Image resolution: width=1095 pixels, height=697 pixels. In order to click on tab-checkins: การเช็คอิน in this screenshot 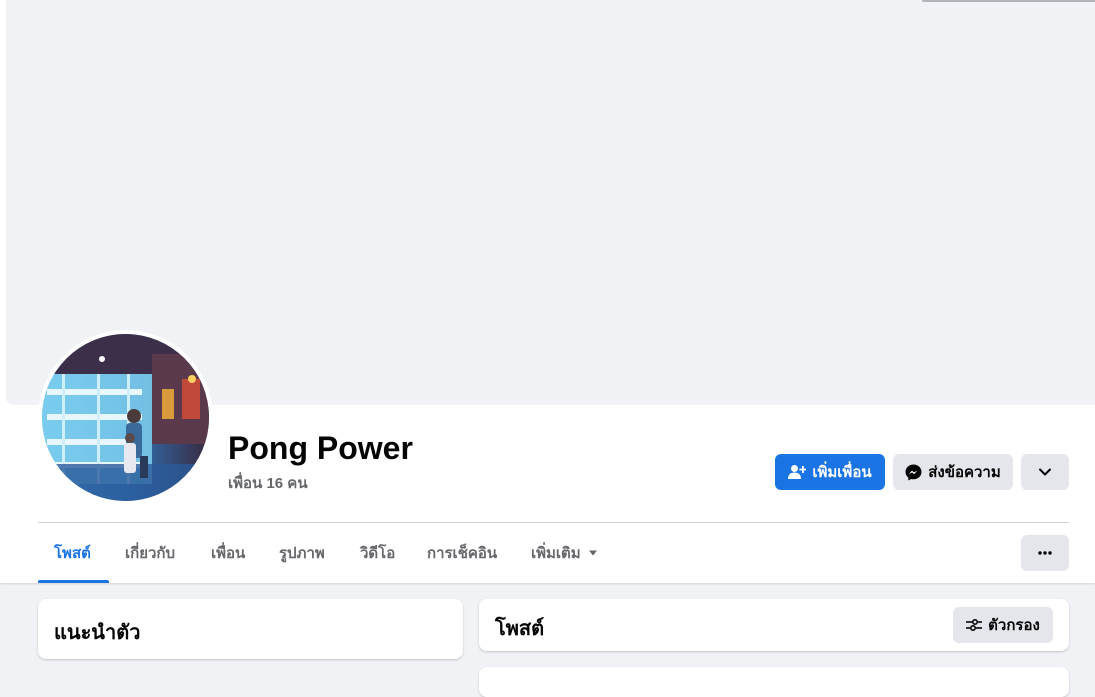, I will do `click(462, 553)`.